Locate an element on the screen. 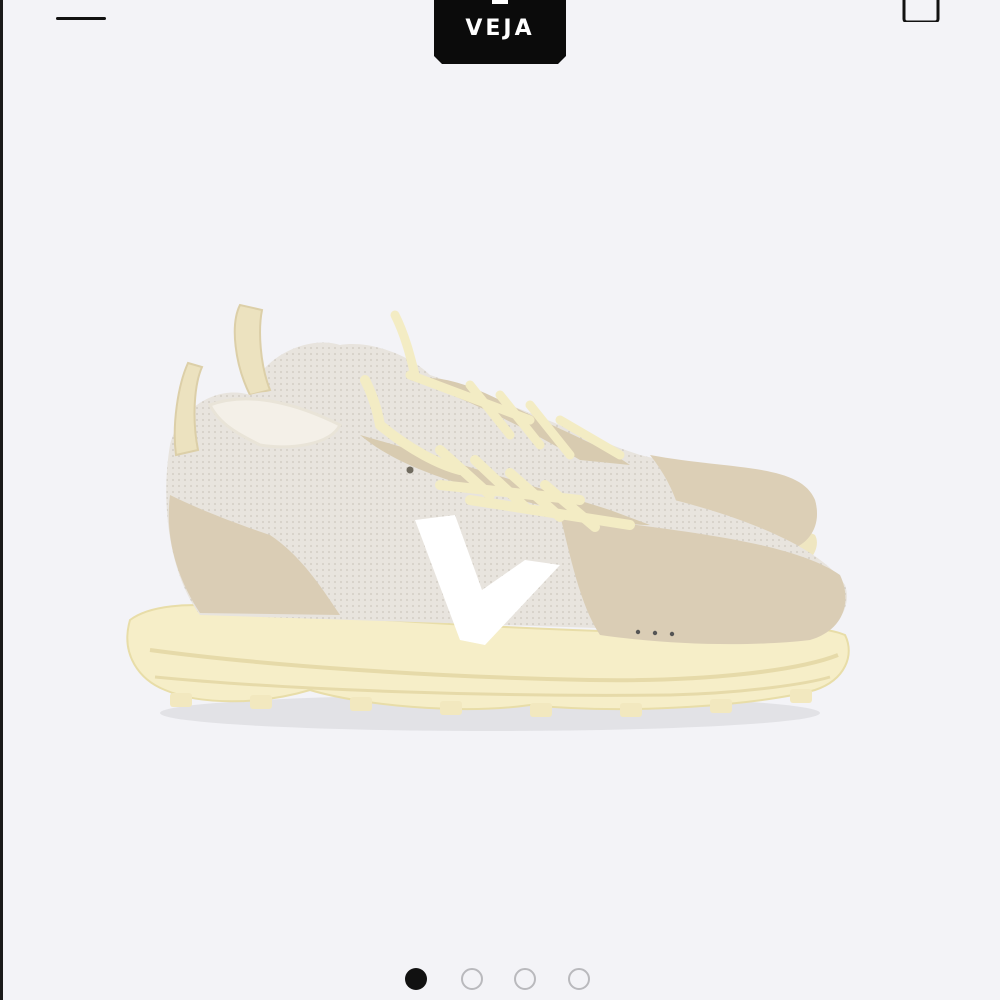  cart-button is located at coordinates (921, 12).